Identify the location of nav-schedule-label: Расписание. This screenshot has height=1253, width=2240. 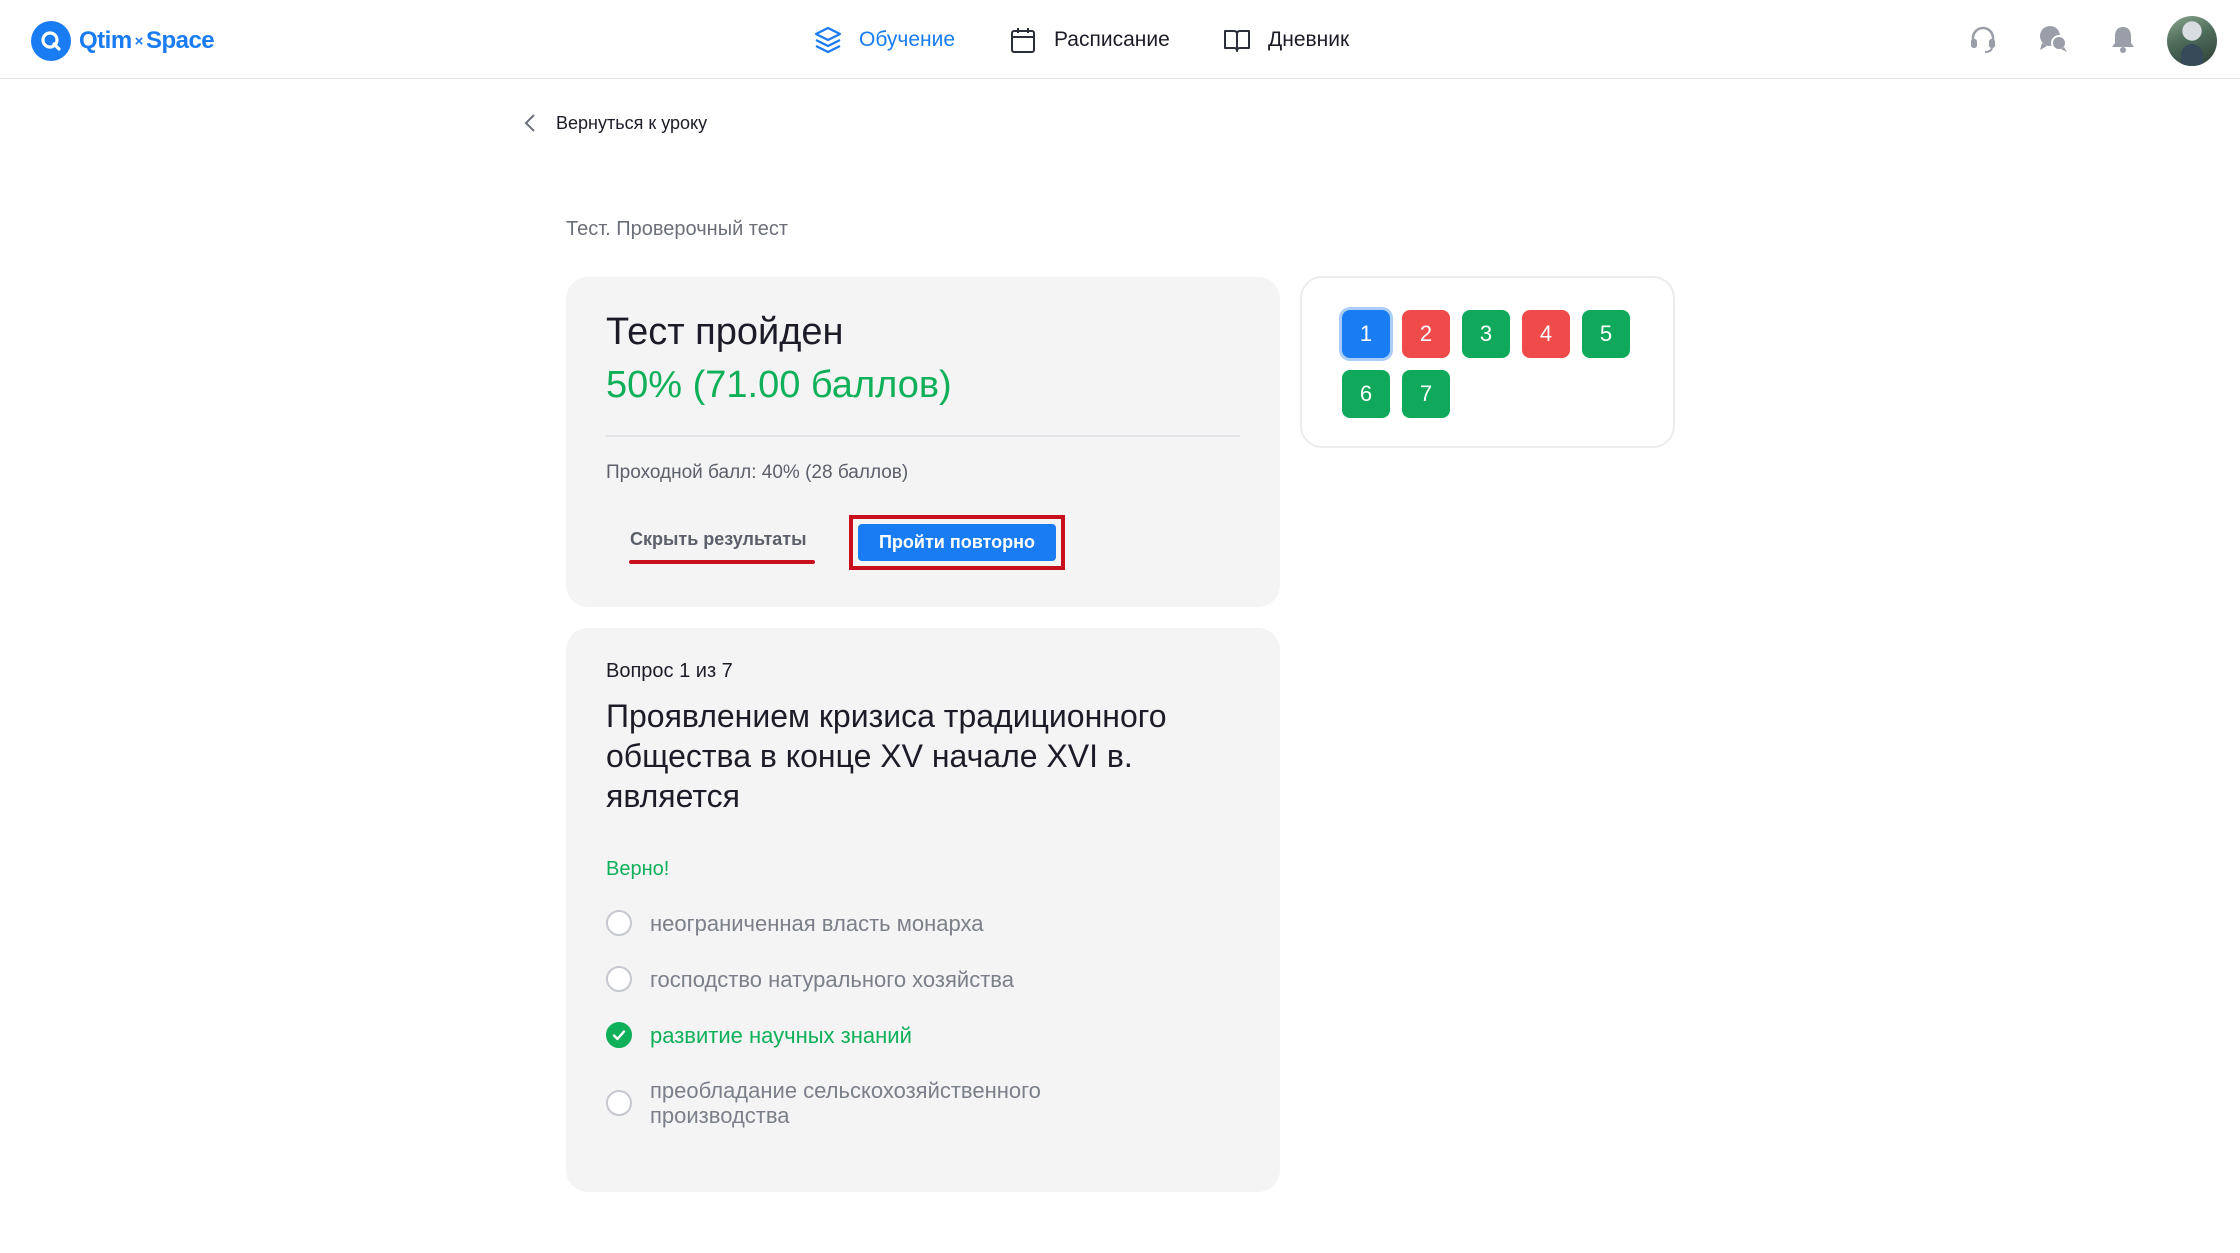
(1112, 39).